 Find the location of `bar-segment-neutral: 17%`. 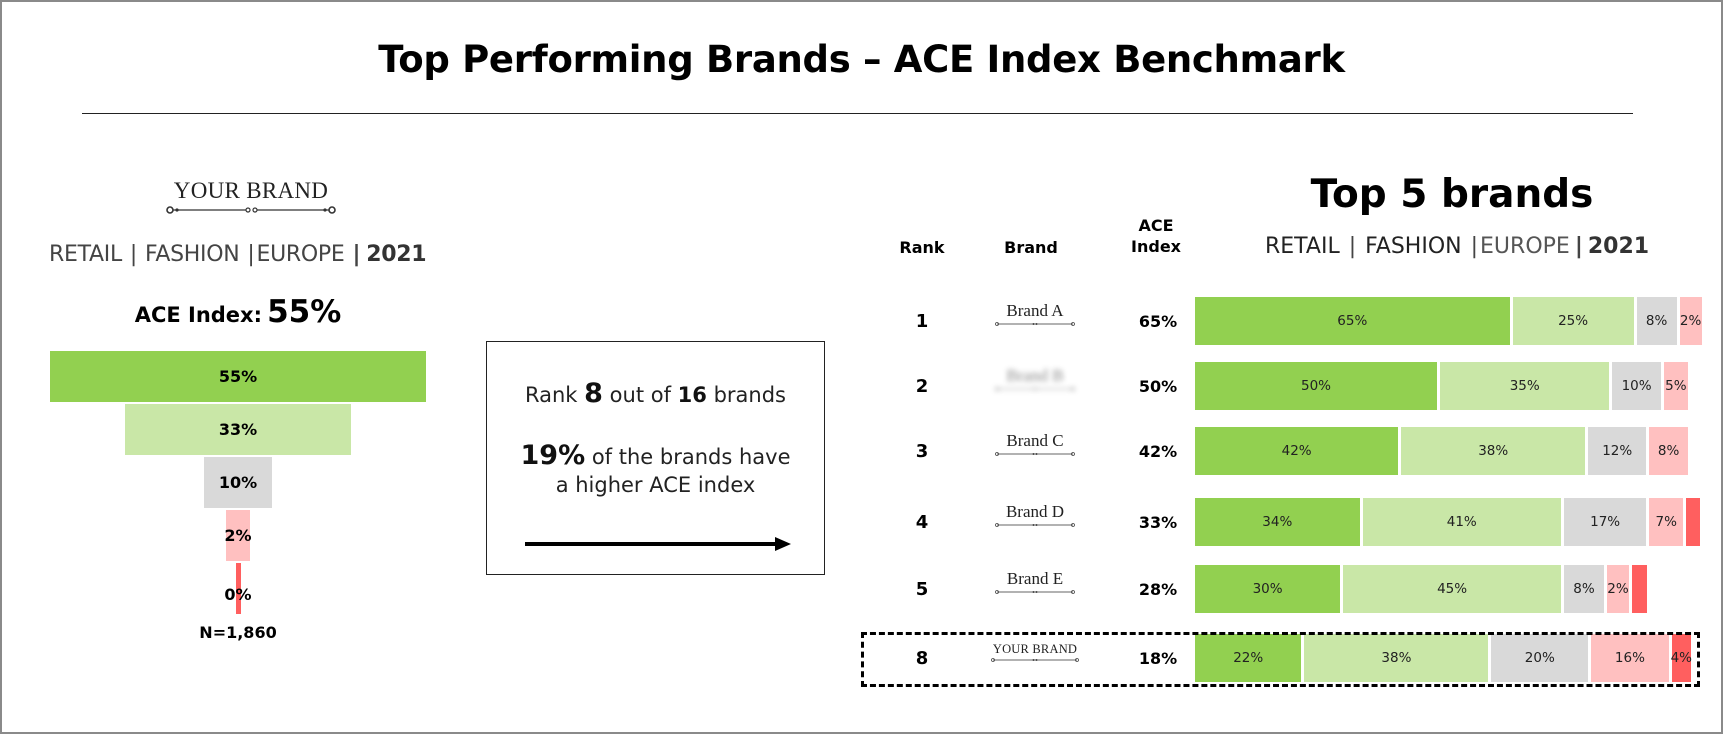

bar-segment-neutral: 17% is located at coordinates (1605, 522).